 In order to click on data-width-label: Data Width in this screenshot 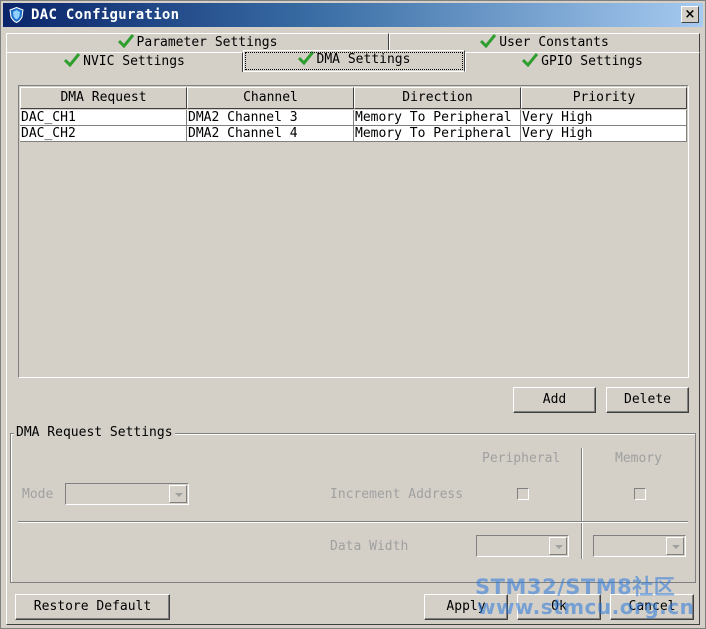, I will do `click(369, 546)`.